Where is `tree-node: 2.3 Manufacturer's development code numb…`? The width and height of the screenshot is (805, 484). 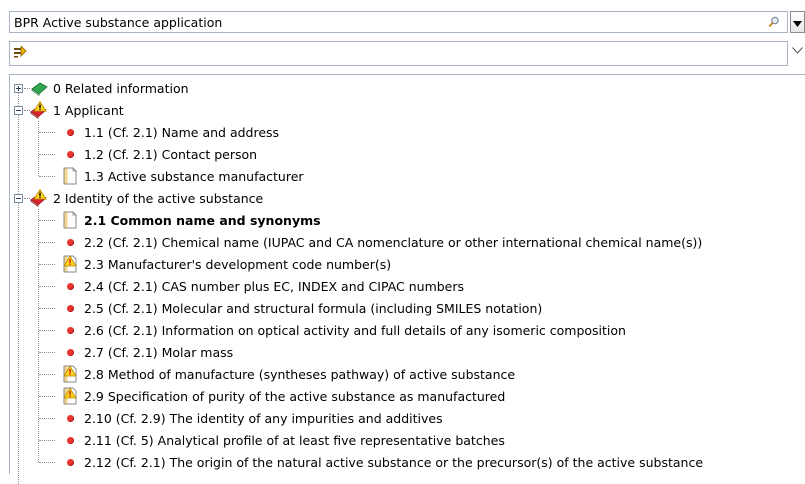 tree-node: 2.3 Manufacturer's development code numb… is located at coordinates (226, 264).